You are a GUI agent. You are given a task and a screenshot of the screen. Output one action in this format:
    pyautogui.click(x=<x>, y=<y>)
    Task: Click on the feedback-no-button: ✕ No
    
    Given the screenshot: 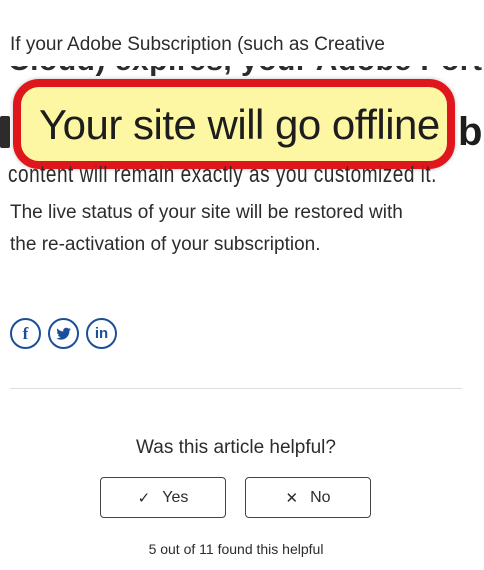 What is the action you would take?
    pyautogui.click(x=308, y=497)
    